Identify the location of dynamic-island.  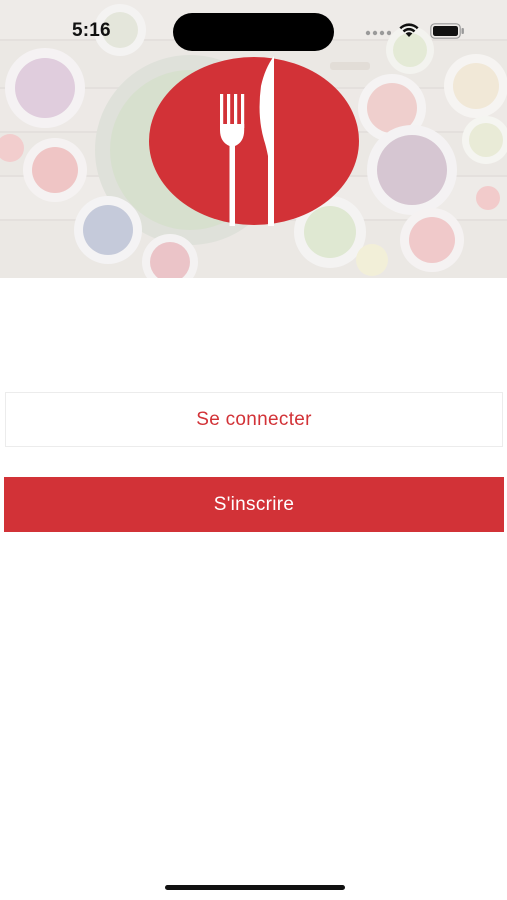
(253, 32).